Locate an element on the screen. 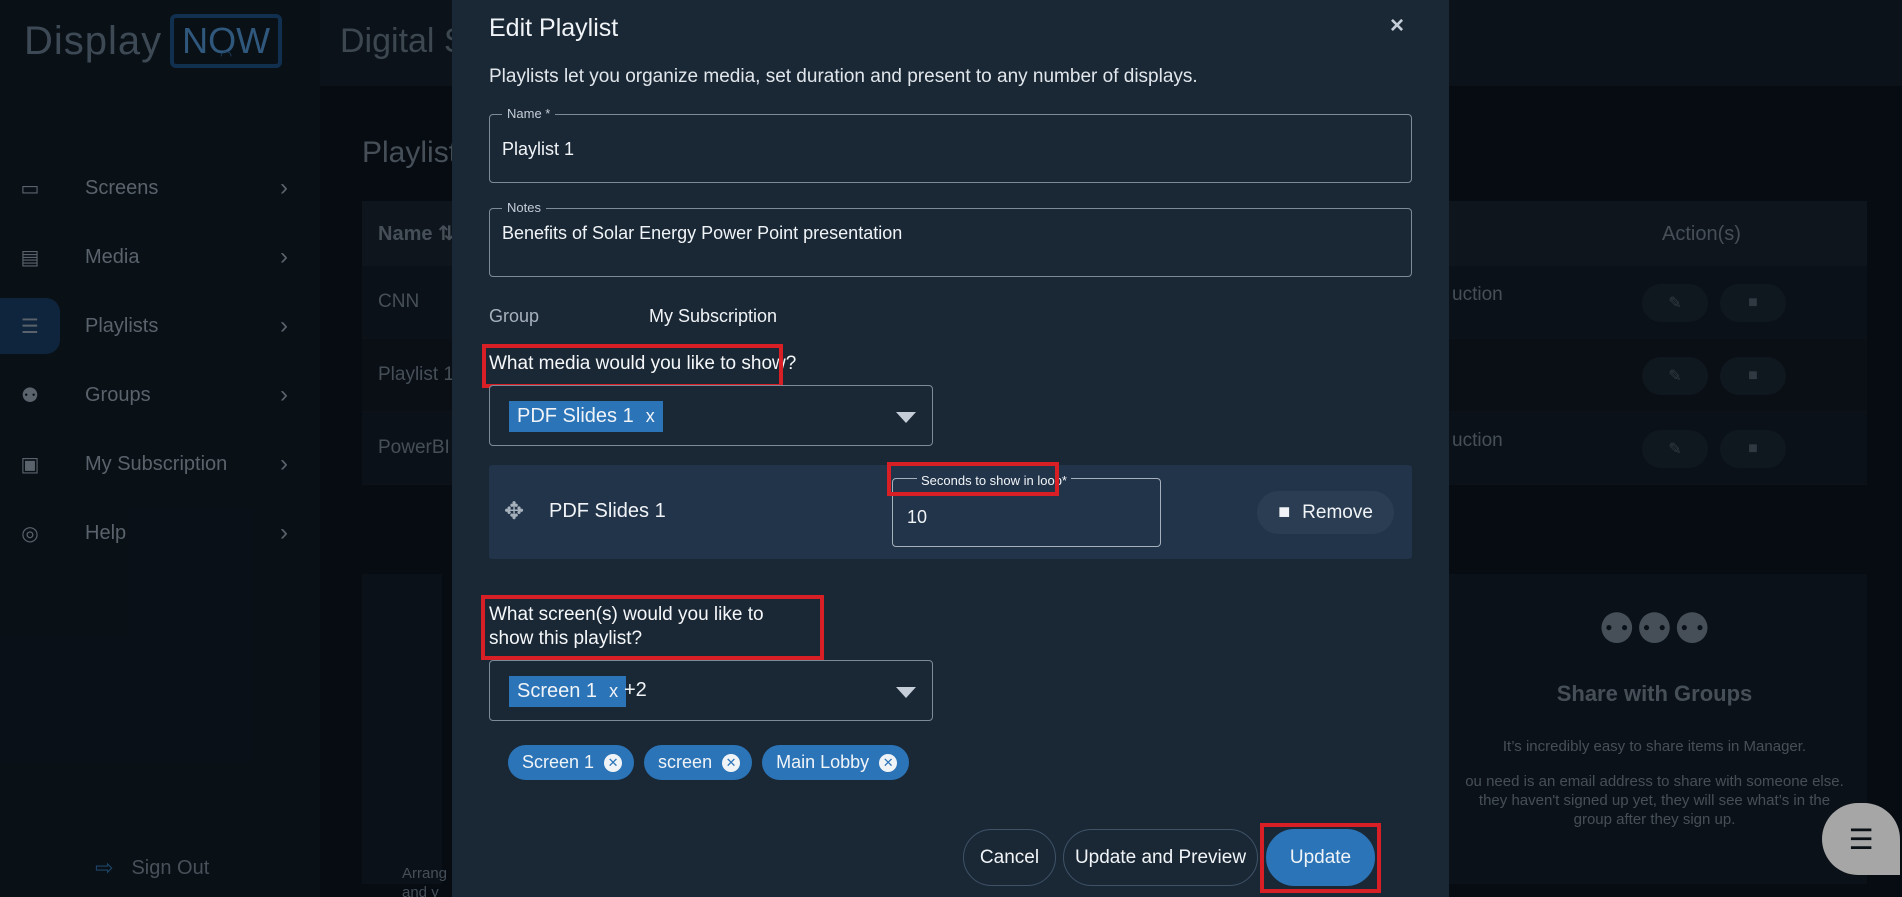 The image size is (1902, 897). selected-screens-chips: Screen 1 ✕ screen ✕ Main Lobby ✕ is located at coordinates (709, 762).